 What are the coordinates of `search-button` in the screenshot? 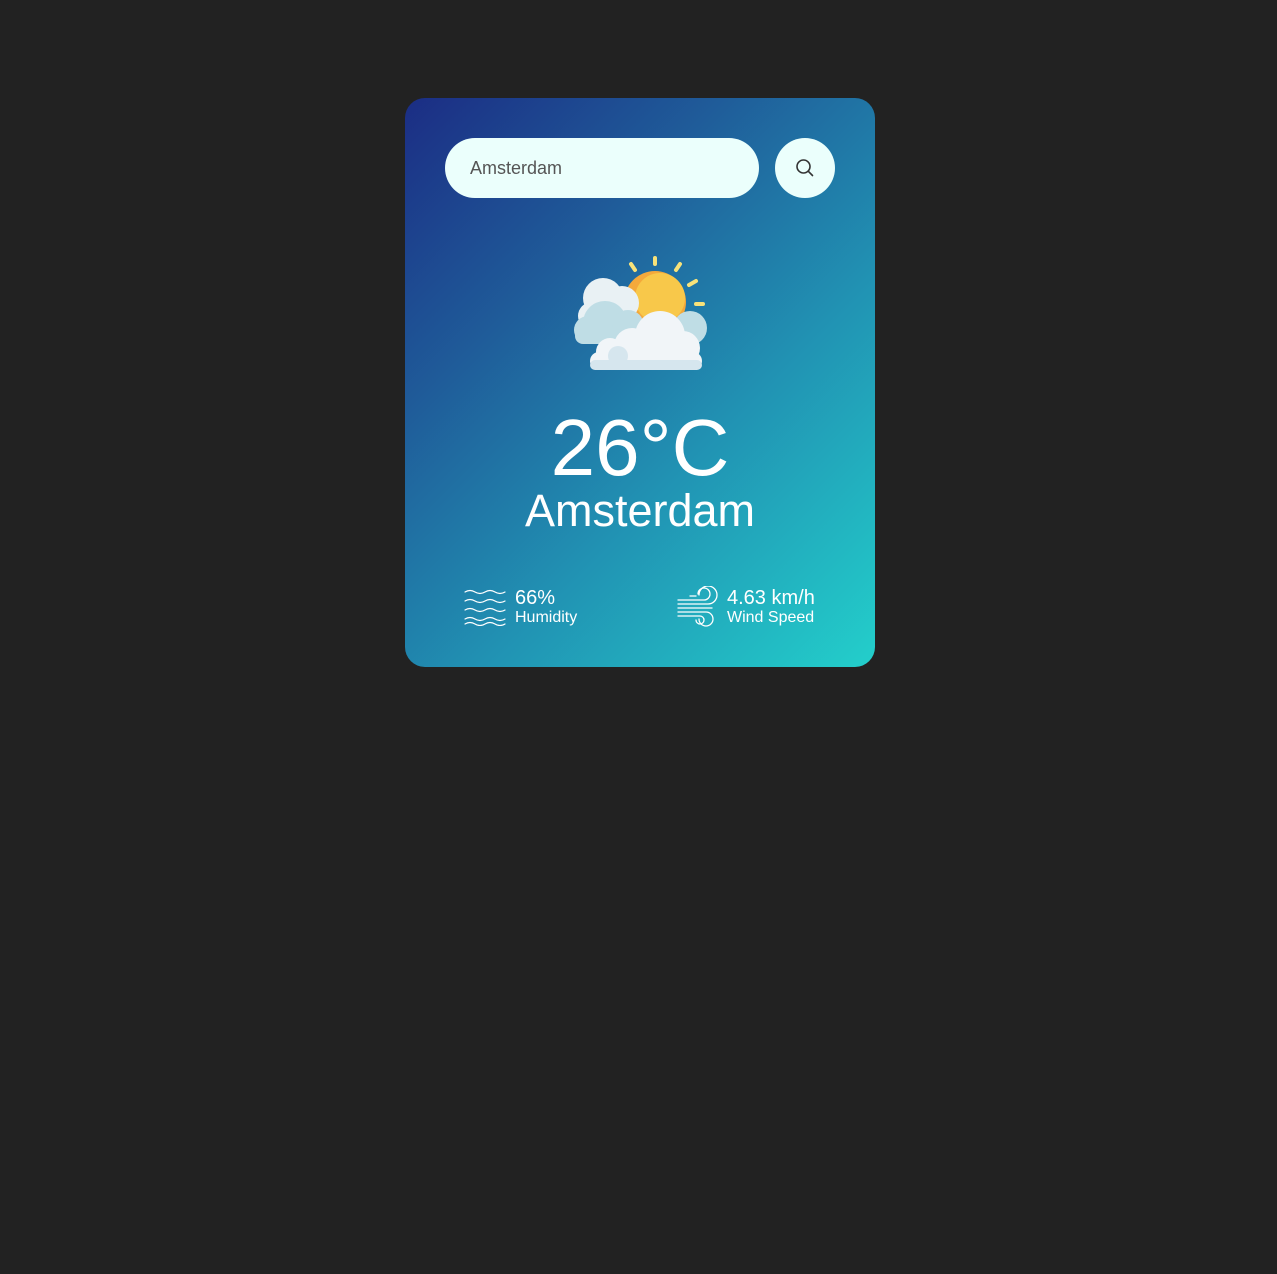 It's located at (805, 168).